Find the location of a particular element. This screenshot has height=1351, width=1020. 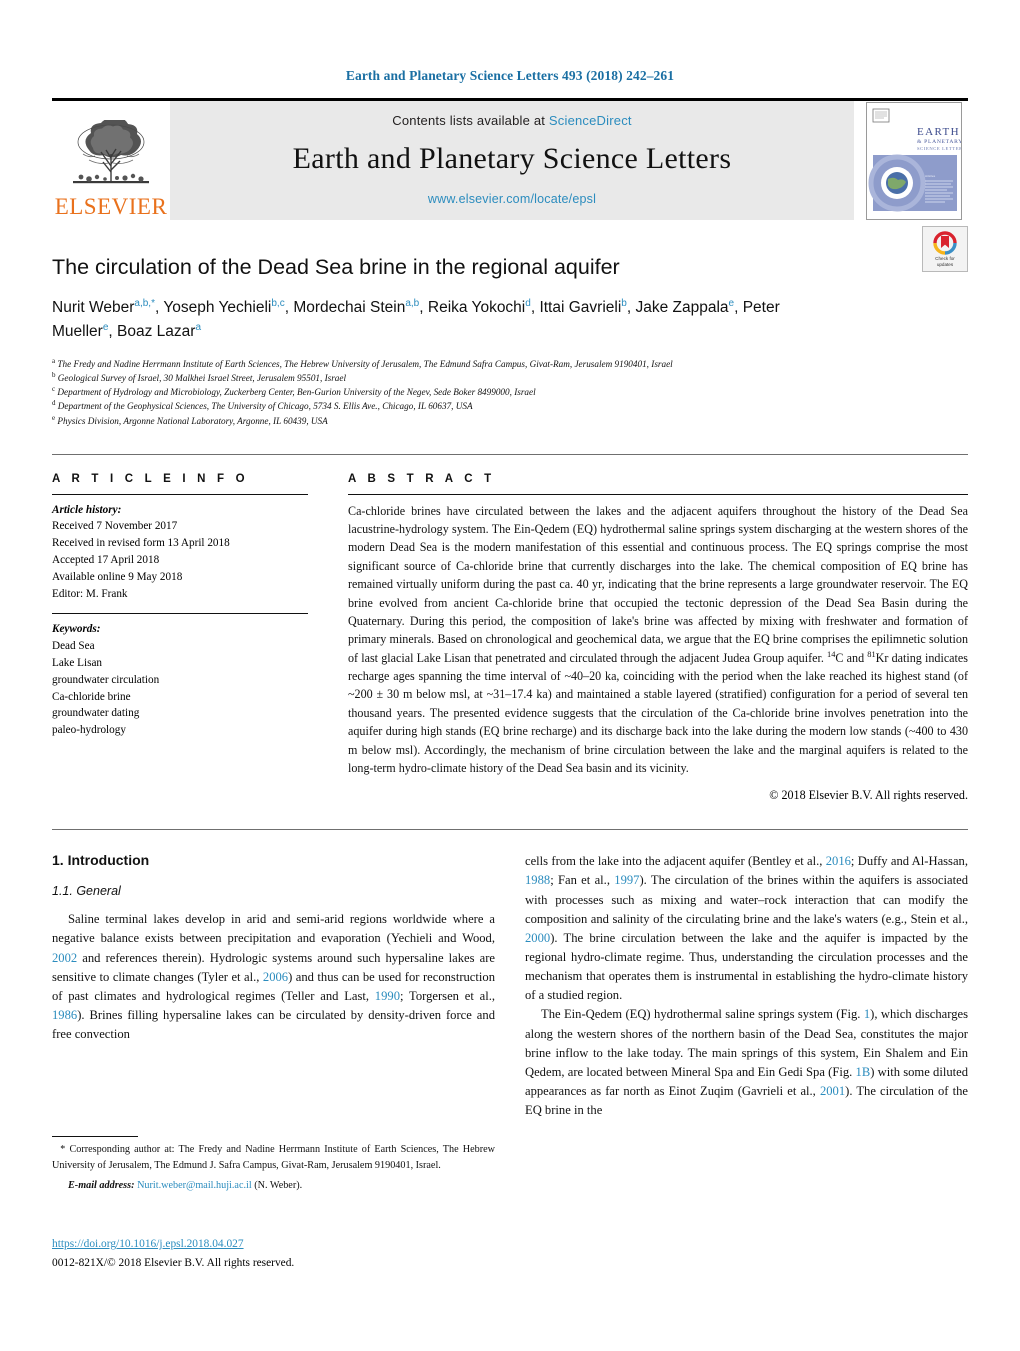

author-5: Jake Zappalae is located at coordinates (684, 307).